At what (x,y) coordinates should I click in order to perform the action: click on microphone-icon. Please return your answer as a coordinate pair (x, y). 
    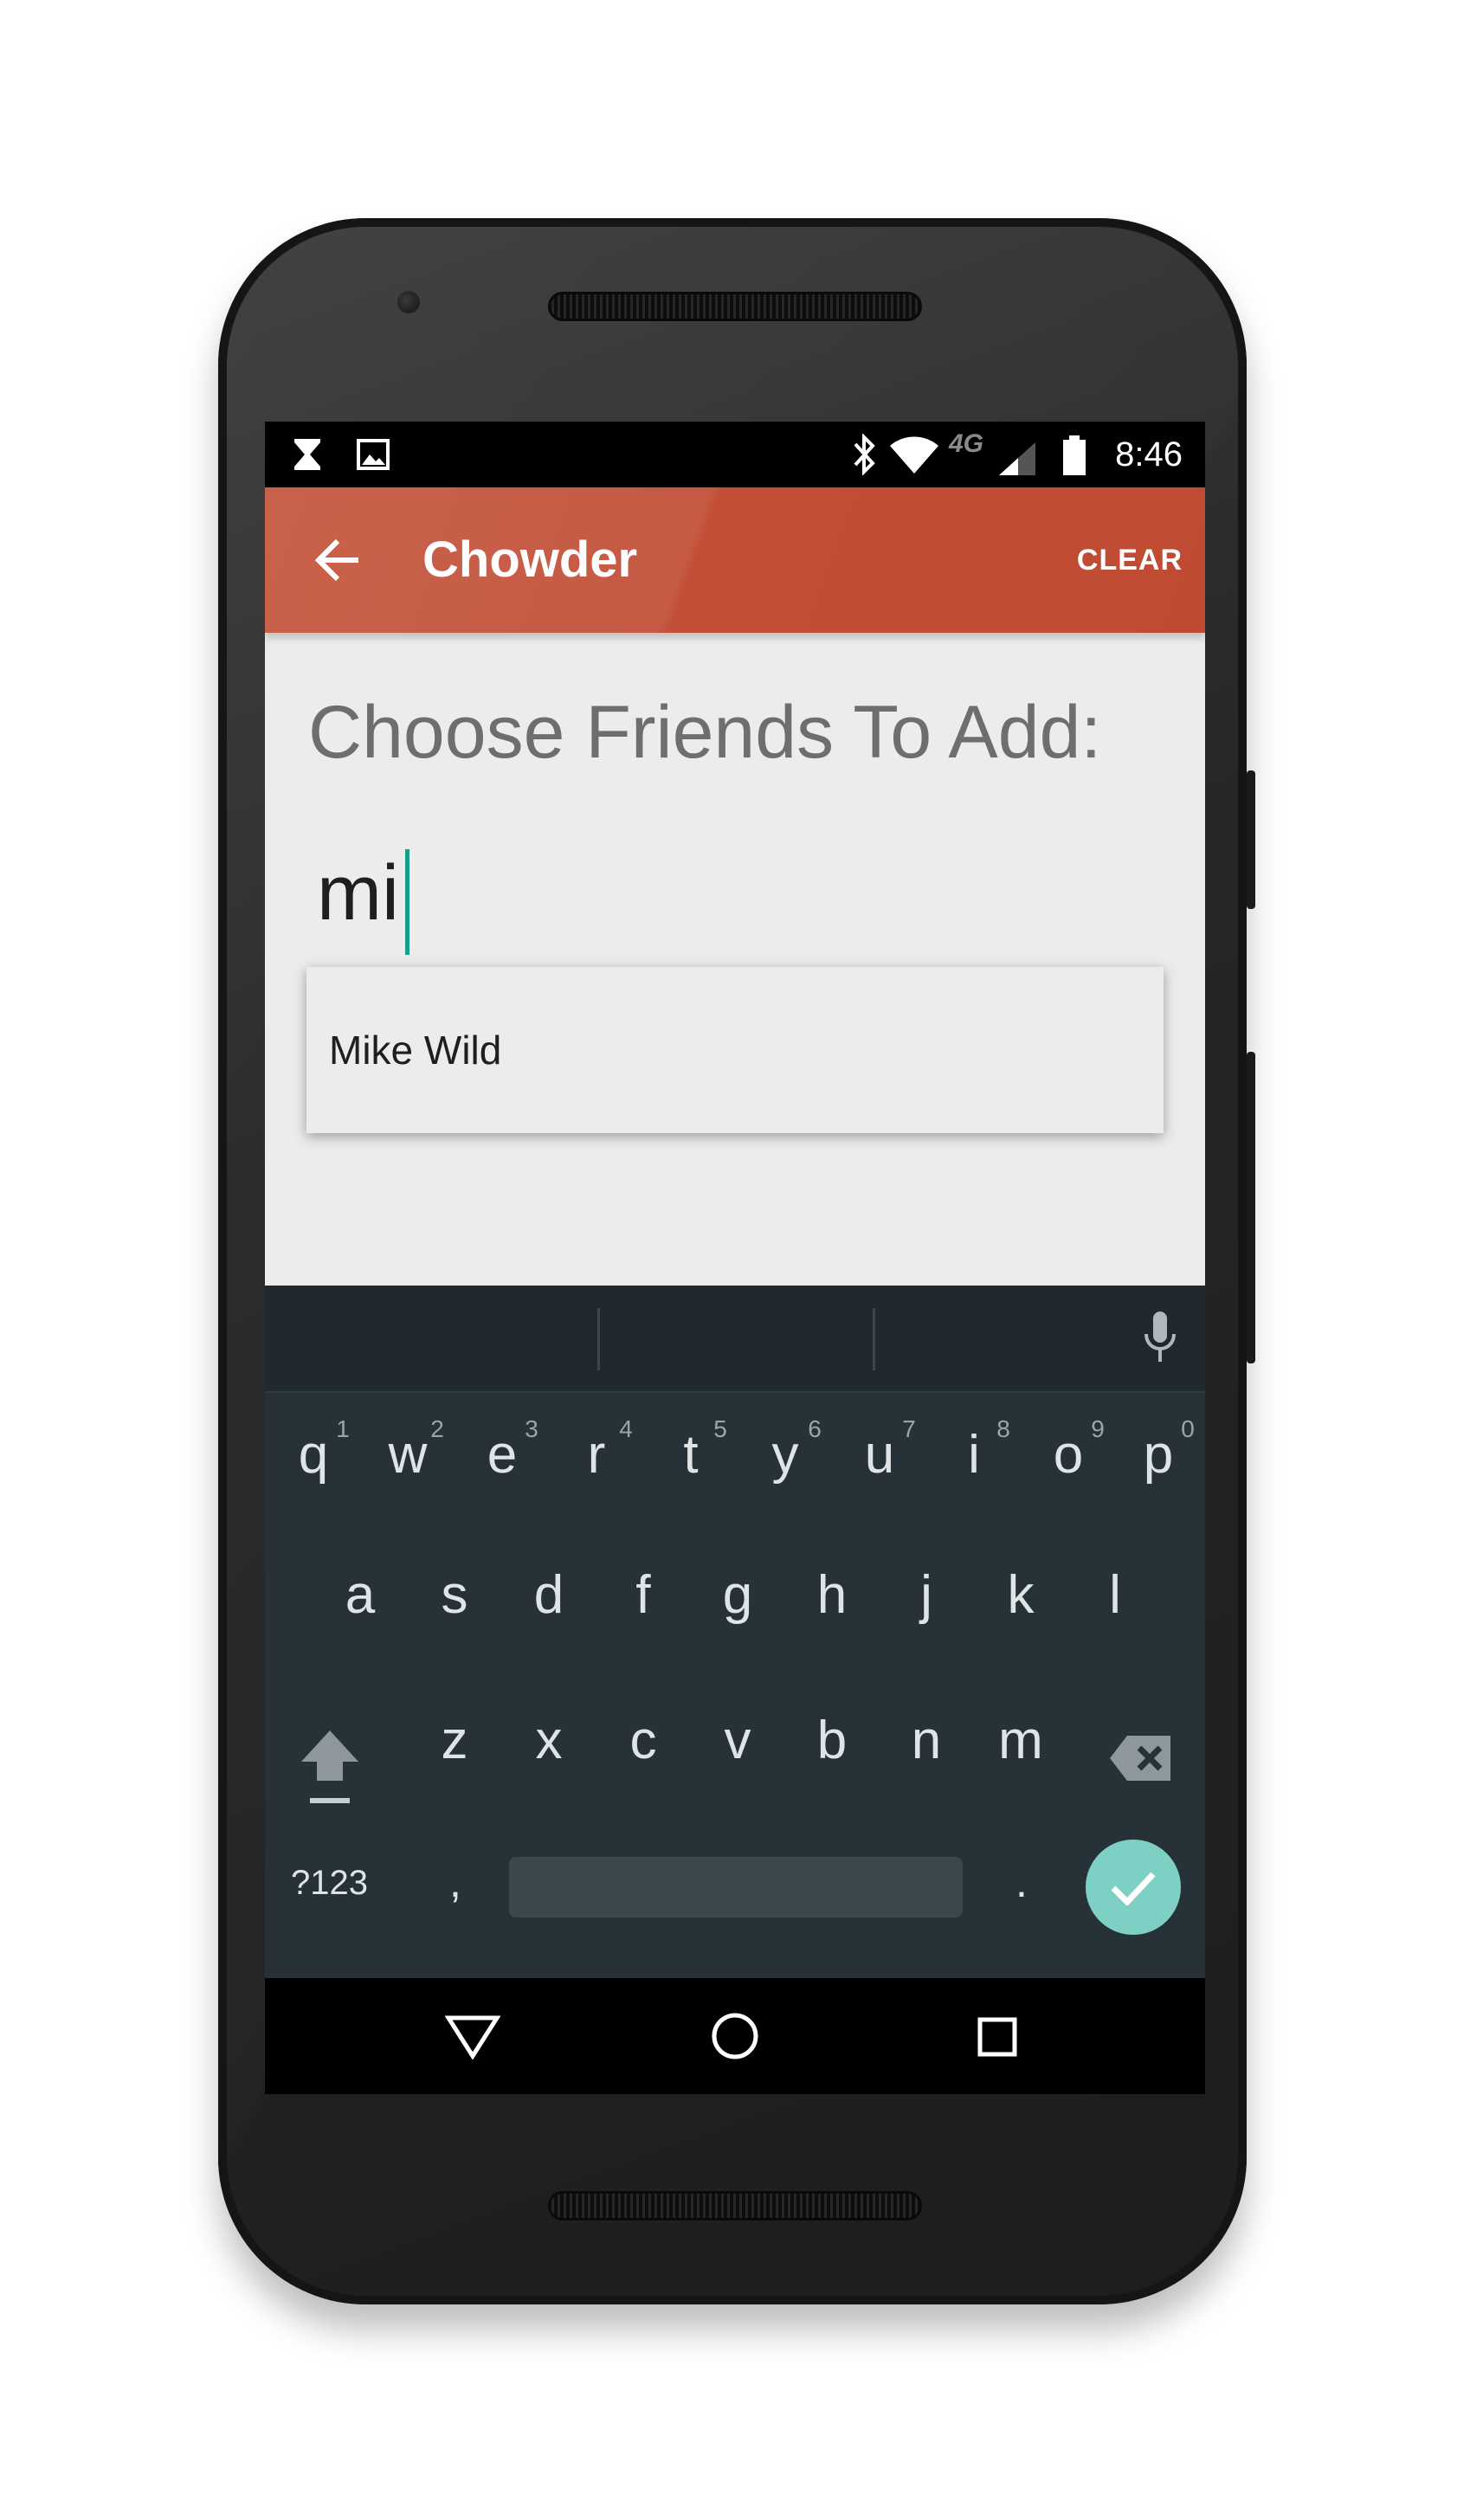
    Looking at the image, I should click on (1160, 1338).